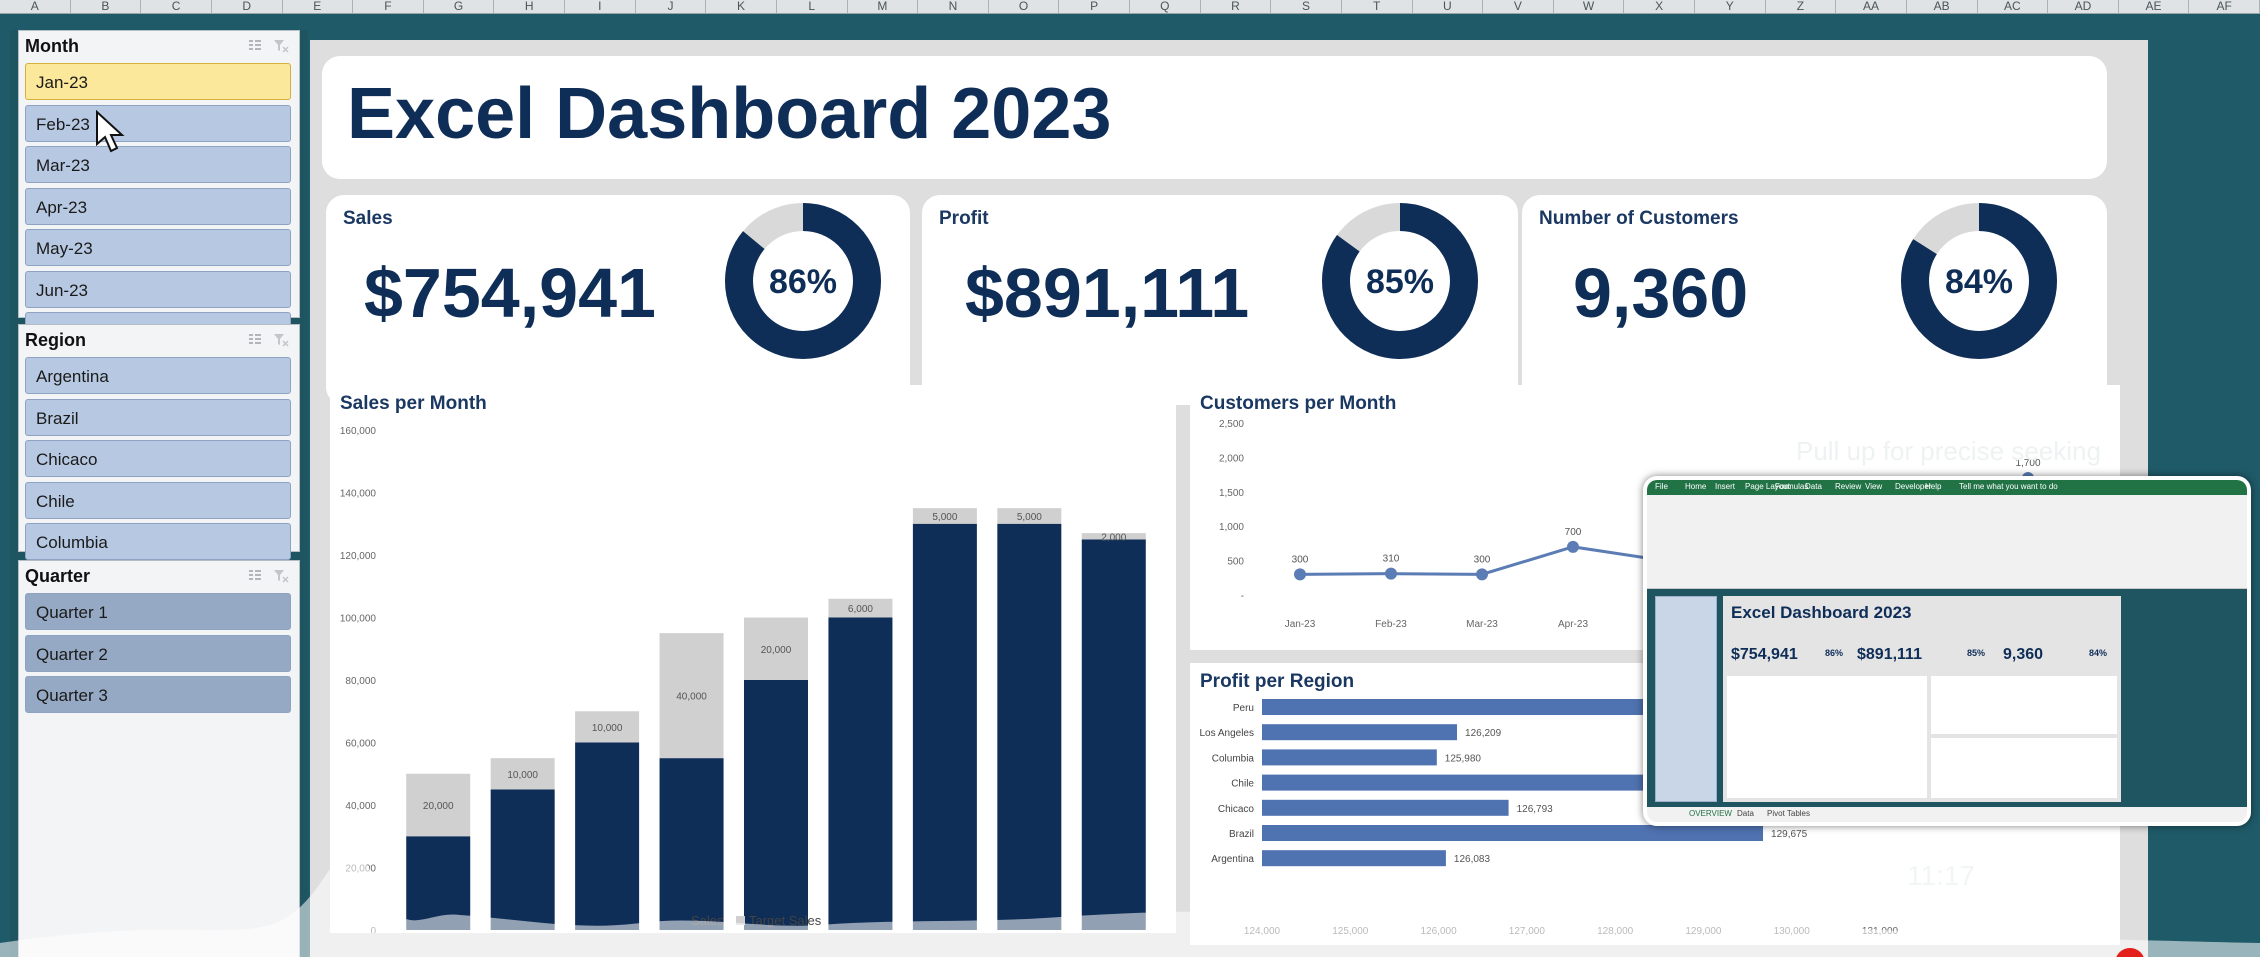 This screenshot has width=2260, height=957. What do you see at coordinates (1573, 624) in the screenshot?
I see `x-tick-label: Apr-23` at bounding box center [1573, 624].